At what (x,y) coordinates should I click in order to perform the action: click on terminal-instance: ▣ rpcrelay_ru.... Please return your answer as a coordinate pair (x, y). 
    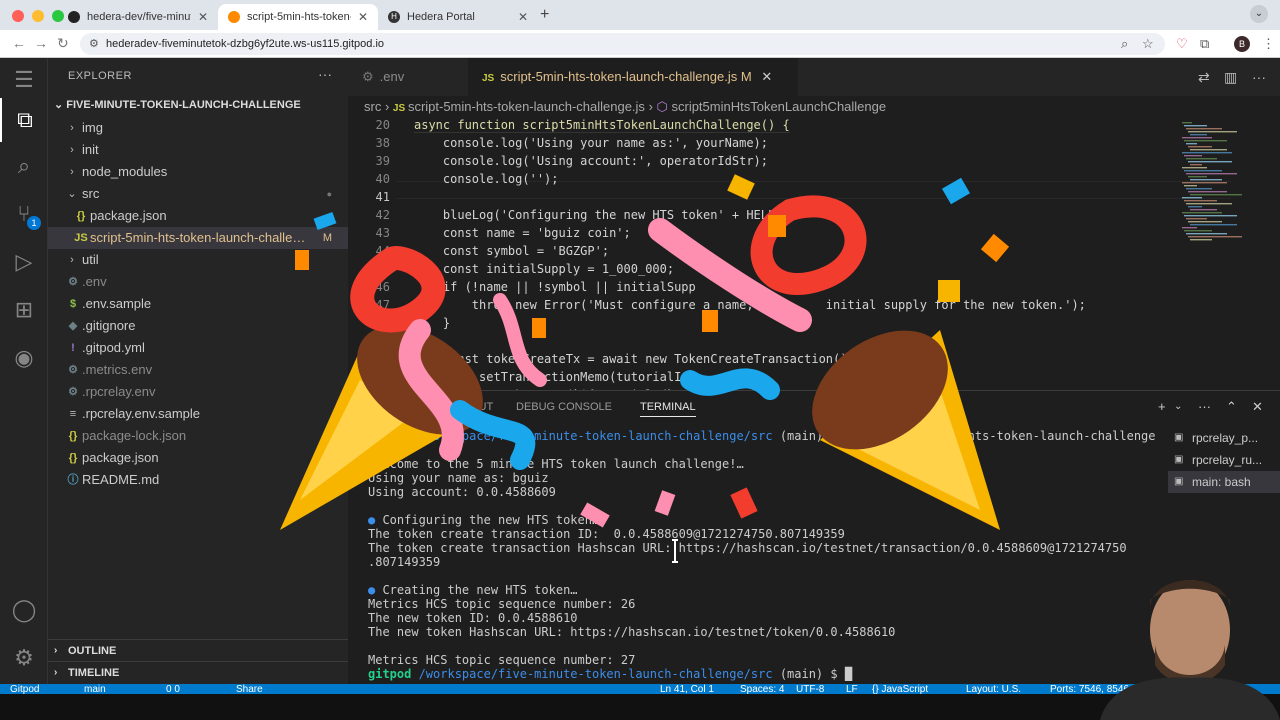
    Looking at the image, I should click on (1224, 460).